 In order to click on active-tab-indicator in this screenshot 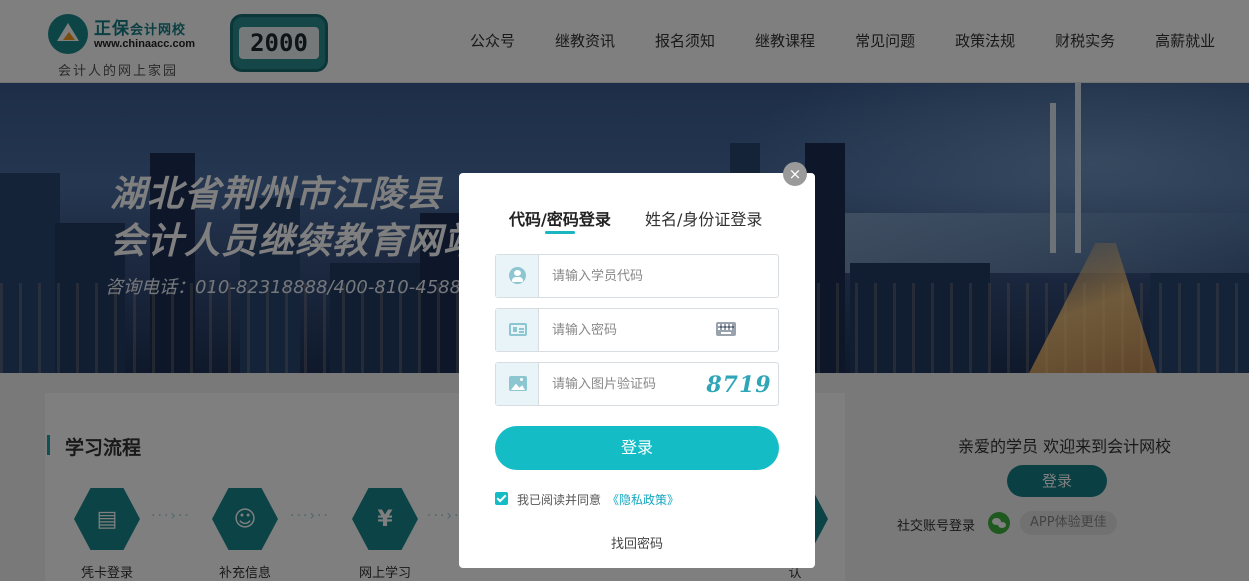, I will do `click(560, 232)`.